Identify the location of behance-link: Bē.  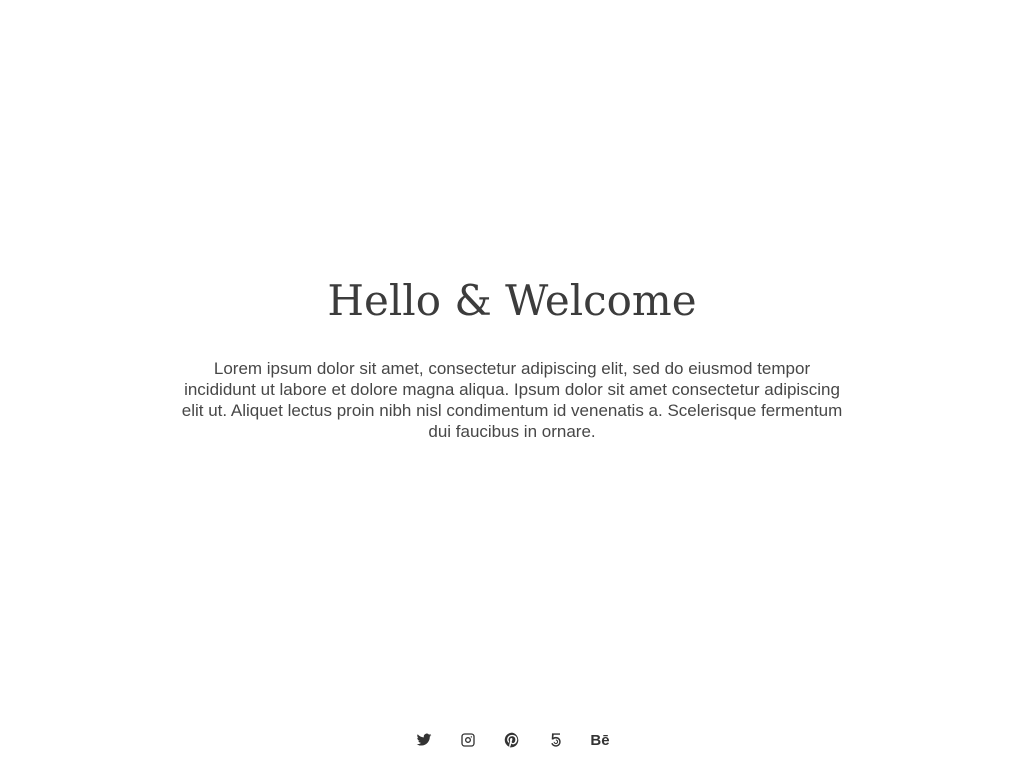
(600, 740).